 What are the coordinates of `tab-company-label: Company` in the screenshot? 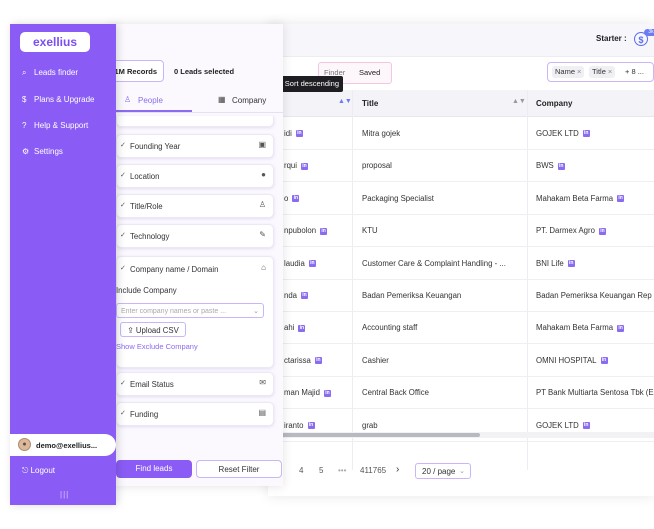 It's located at (249, 100).